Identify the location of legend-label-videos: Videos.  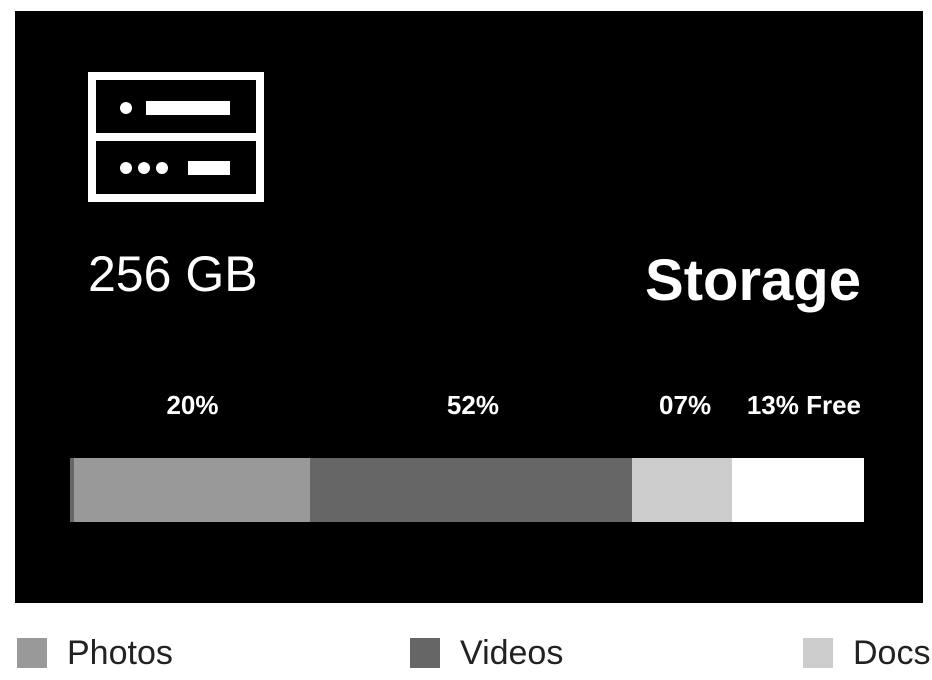
(512, 653).